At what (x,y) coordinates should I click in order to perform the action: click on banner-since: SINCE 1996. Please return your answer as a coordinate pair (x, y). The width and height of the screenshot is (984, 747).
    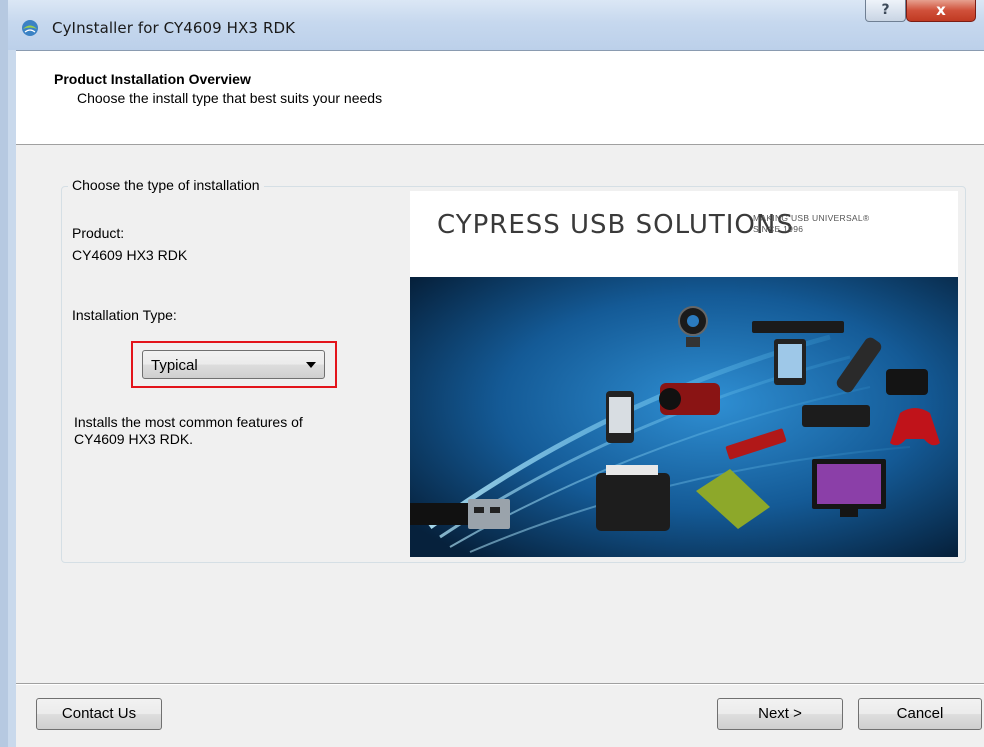
    Looking at the image, I should click on (778, 229).